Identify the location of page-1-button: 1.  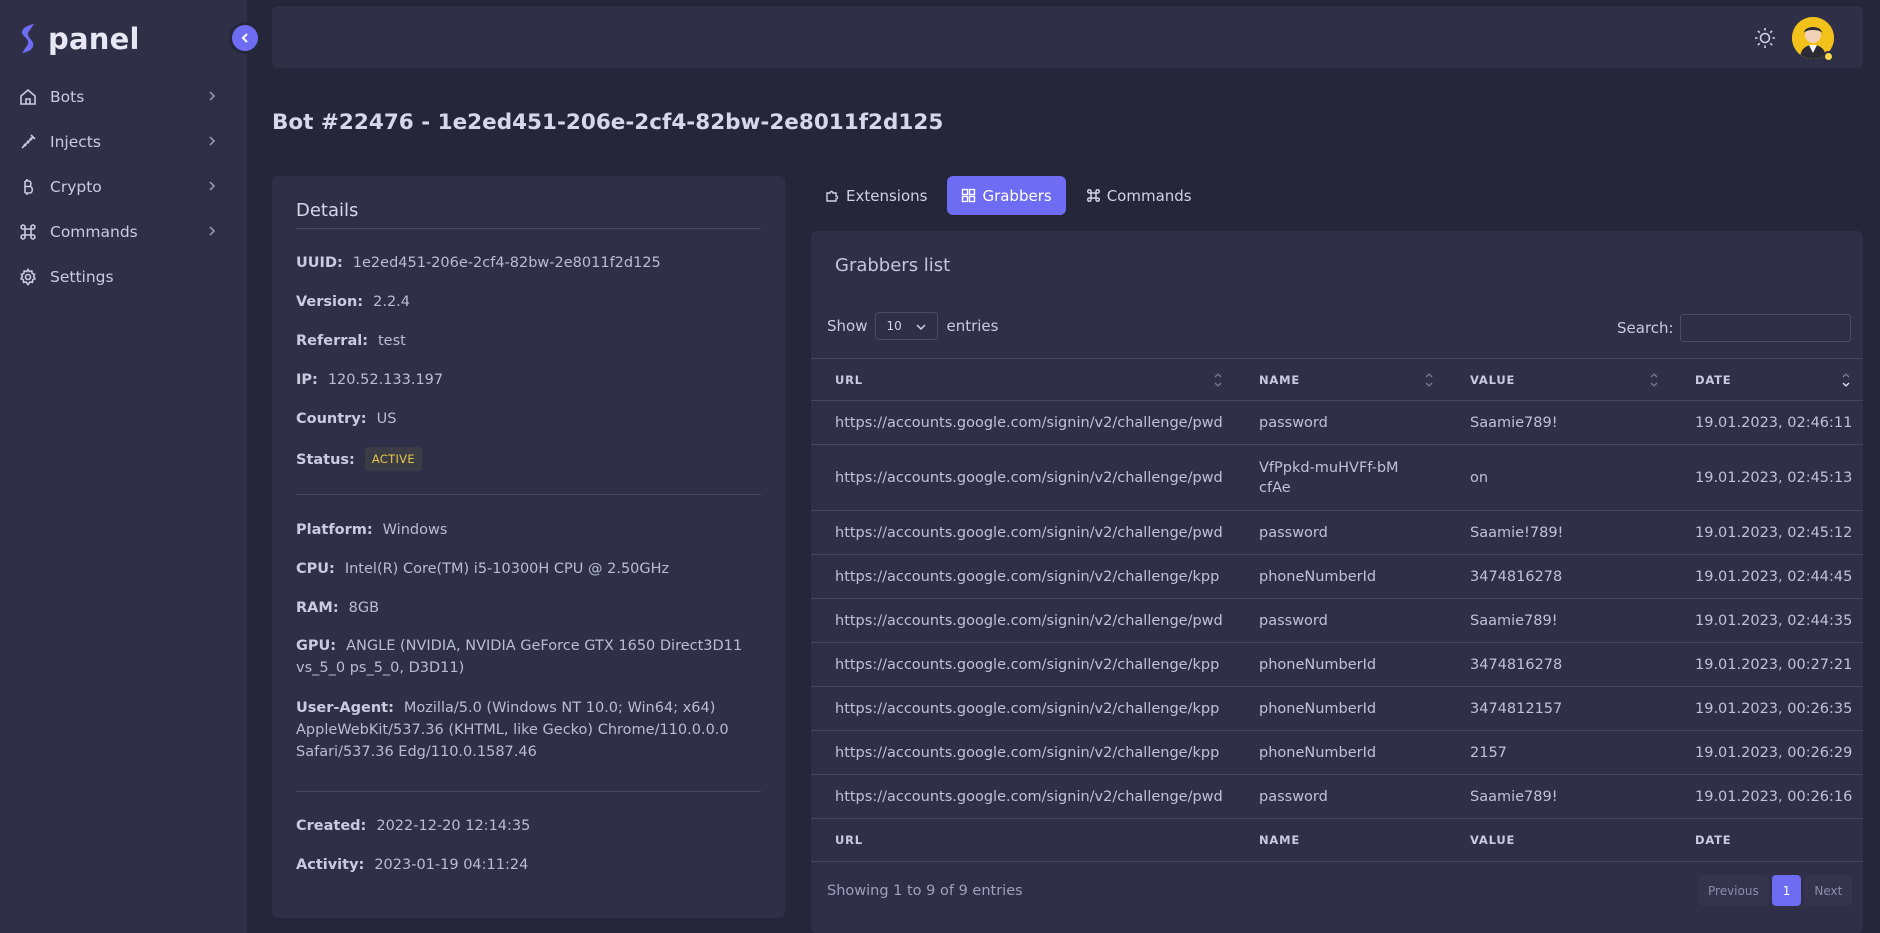
(1786, 890).